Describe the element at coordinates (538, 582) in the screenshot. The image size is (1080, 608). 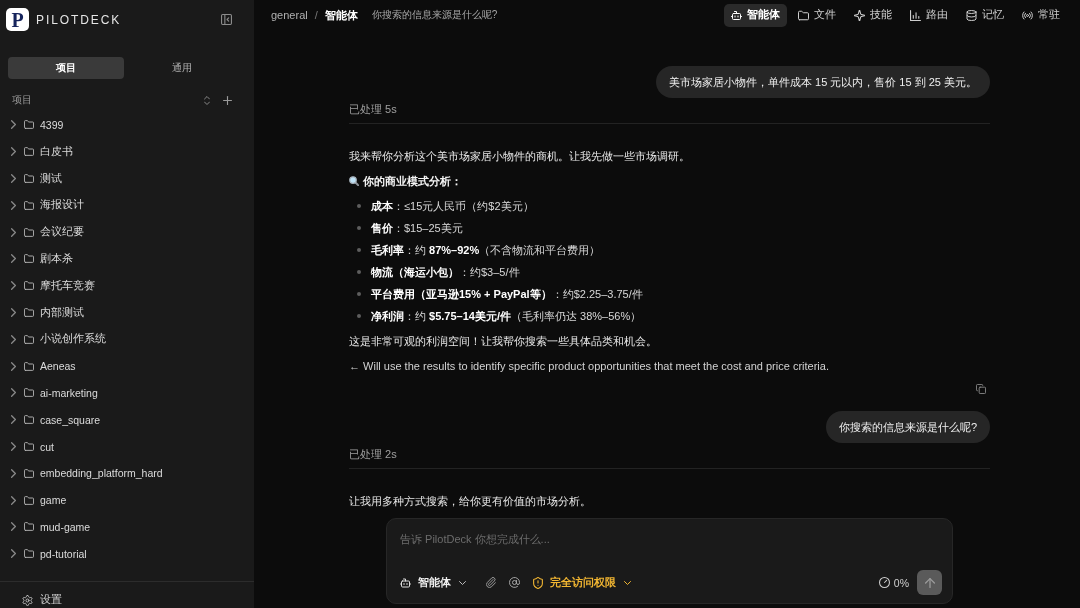
I see `shield-icon` at that location.